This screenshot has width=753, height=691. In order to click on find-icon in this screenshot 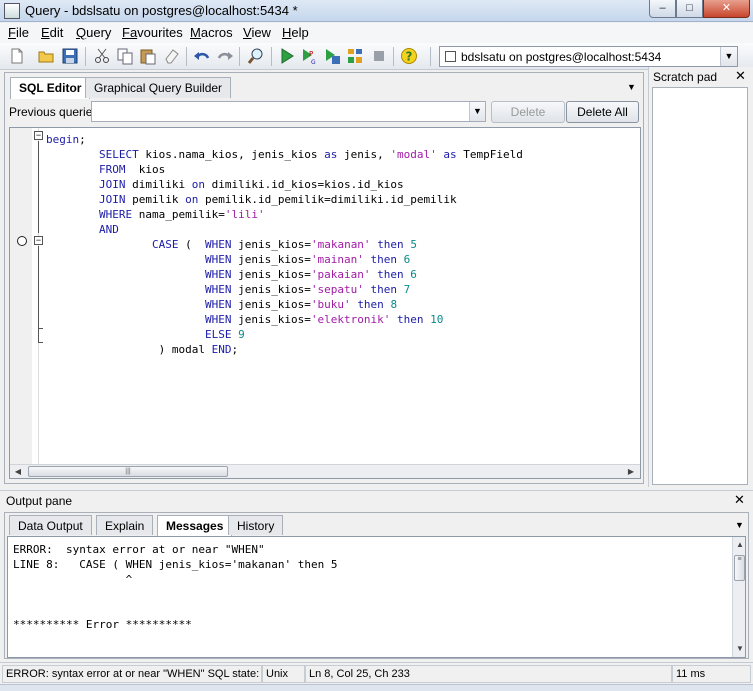, I will do `click(256, 56)`.